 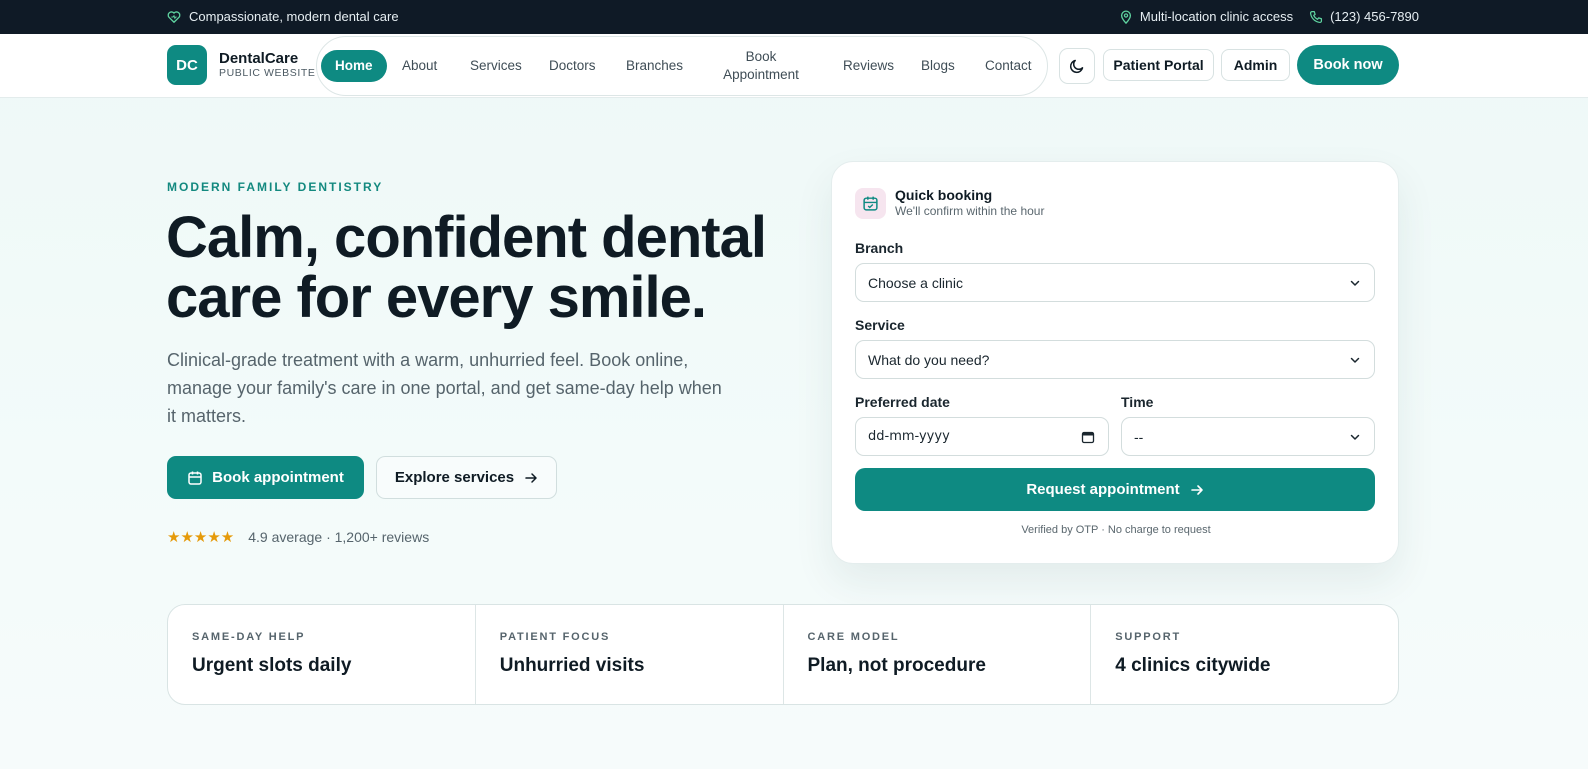 I want to click on book-appointment-button: Book appointment, so click(x=265, y=477).